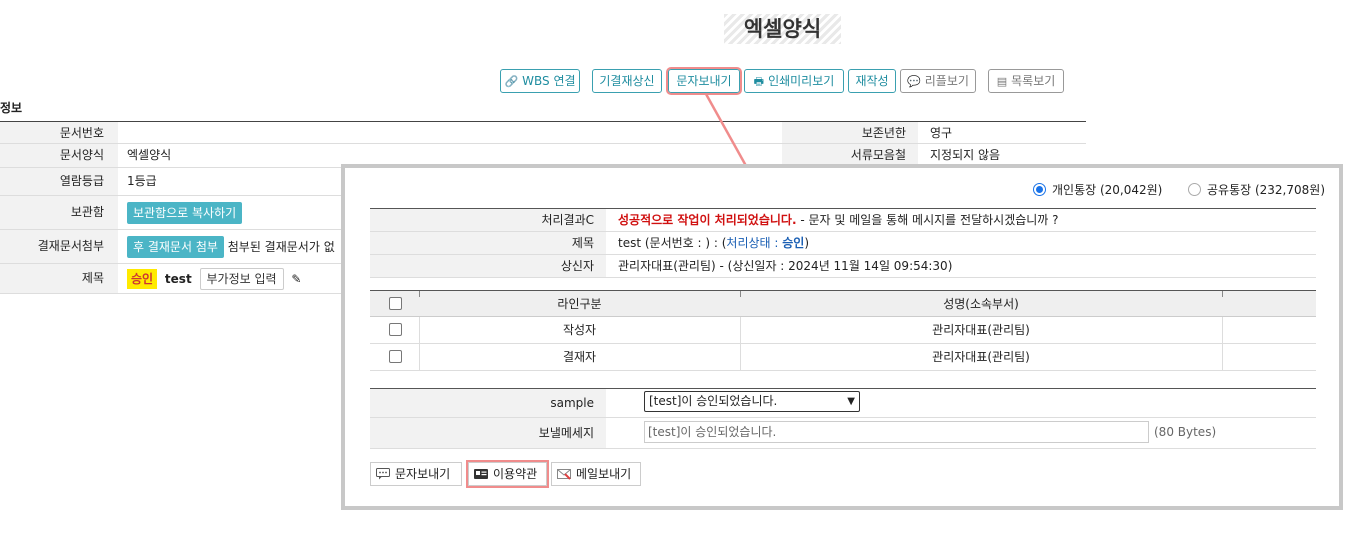  Describe the element at coordinates (142, 279) in the screenshot. I see `status-badge: 승인` at that location.